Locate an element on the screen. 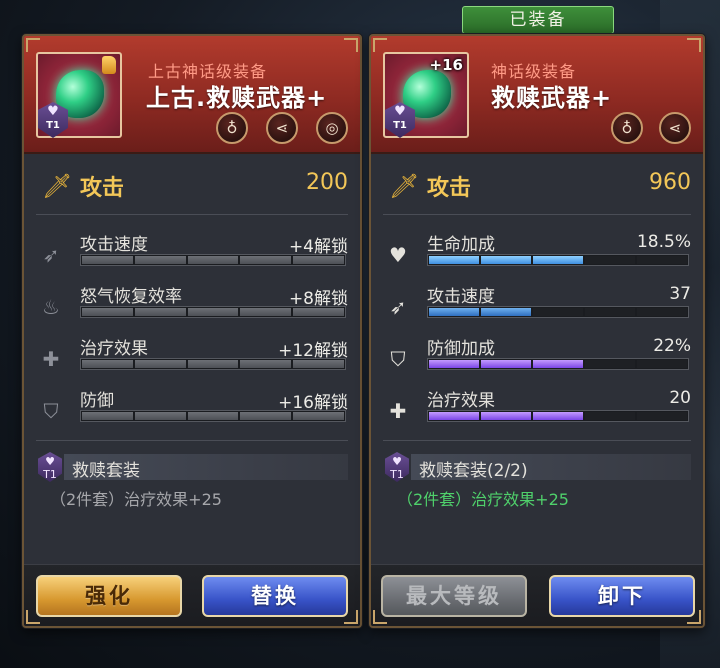  stat-name: 防御加成 is located at coordinates (461, 349).